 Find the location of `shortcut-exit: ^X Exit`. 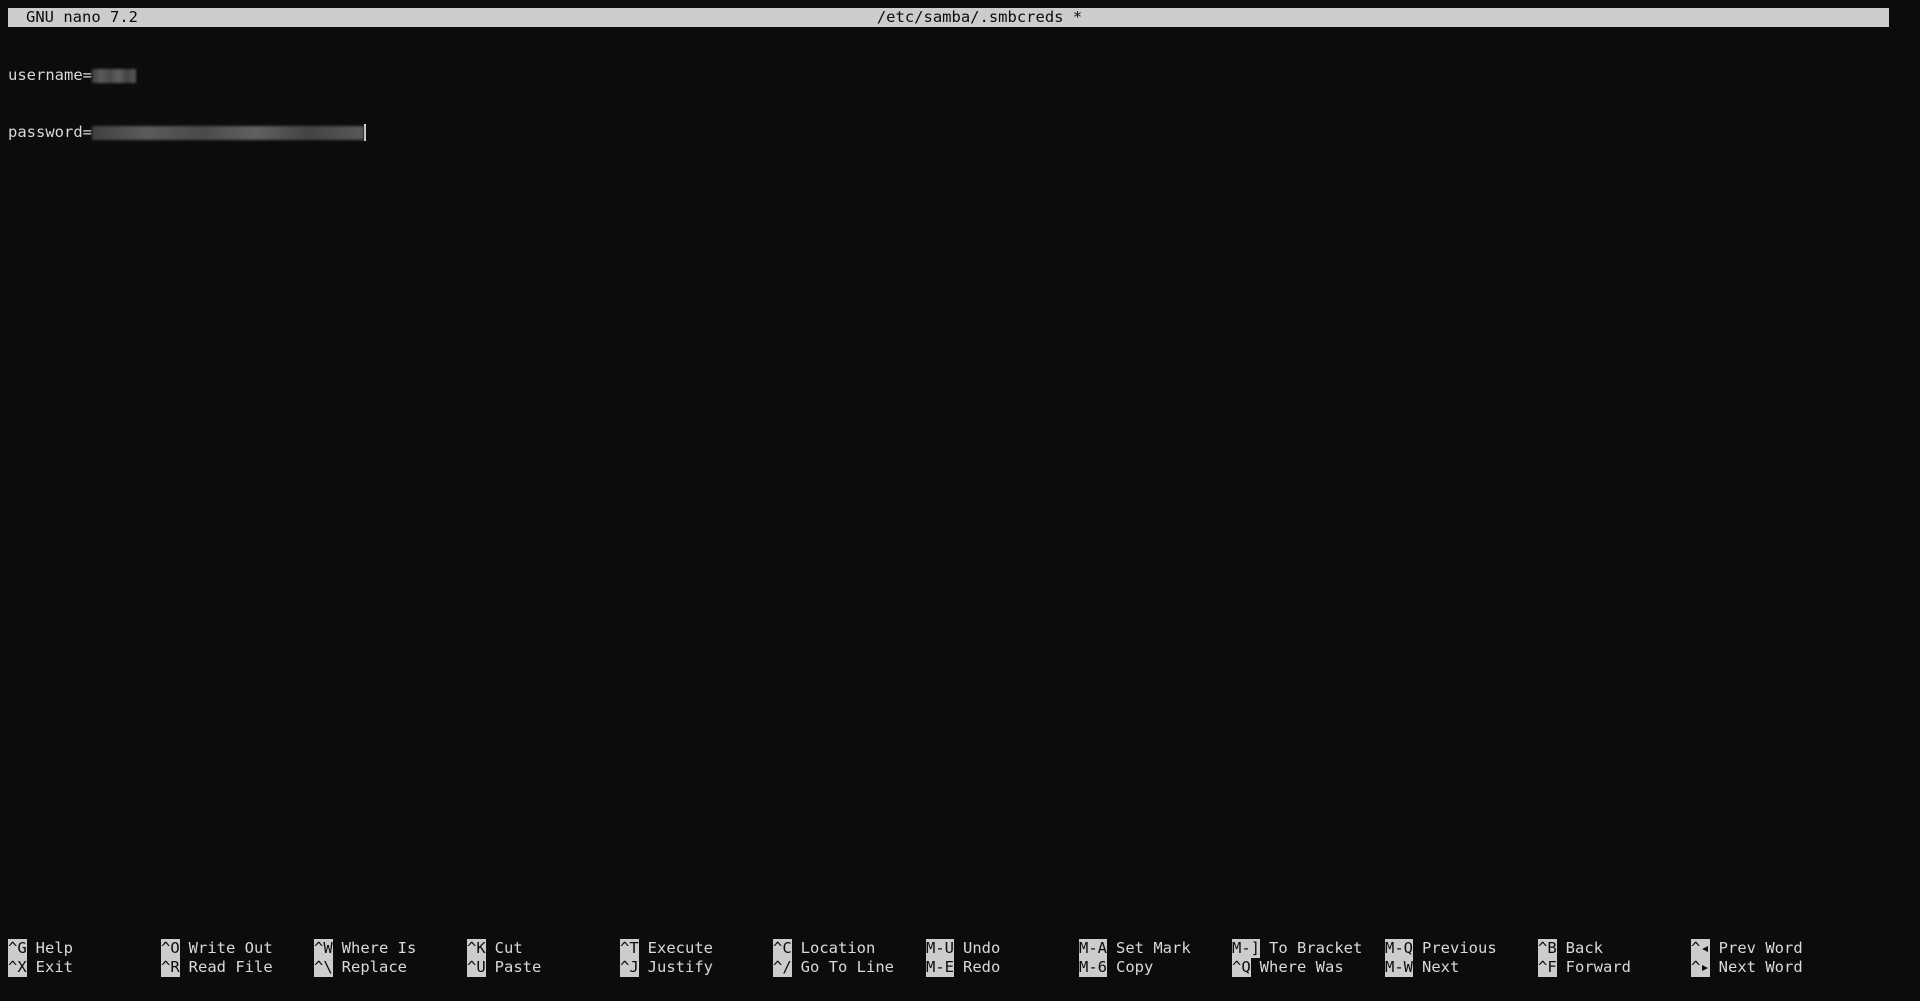

shortcut-exit: ^X Exit is located at coordinates (40, 967).